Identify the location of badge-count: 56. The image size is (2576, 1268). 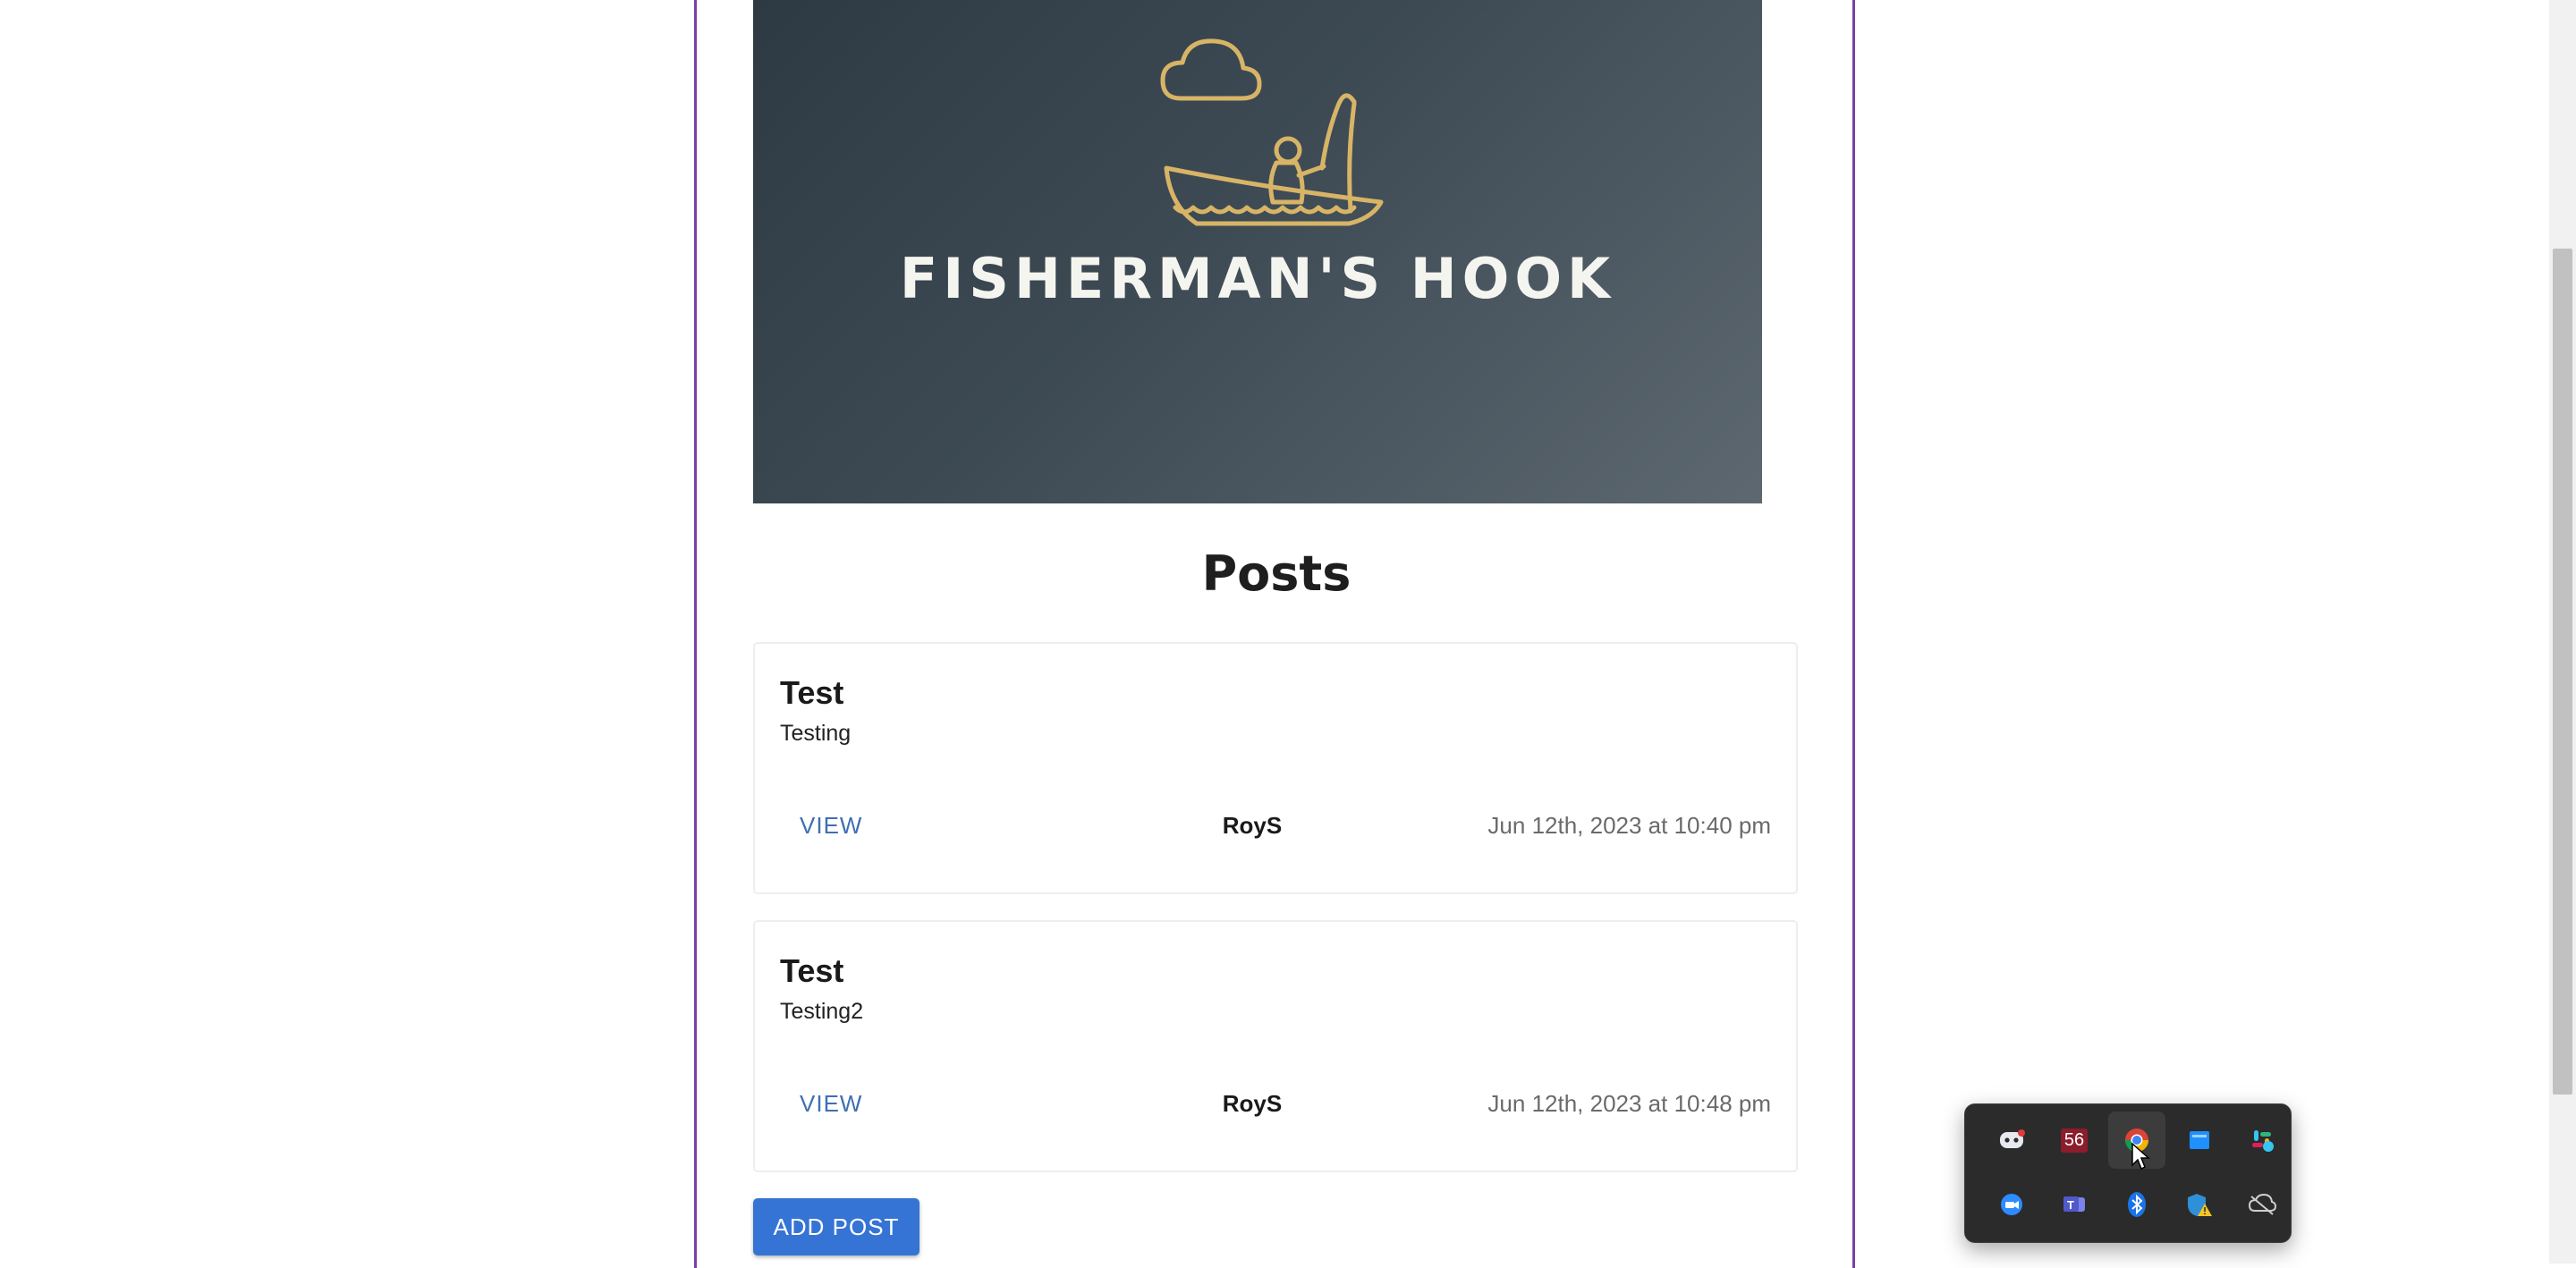
(2074, 1140).